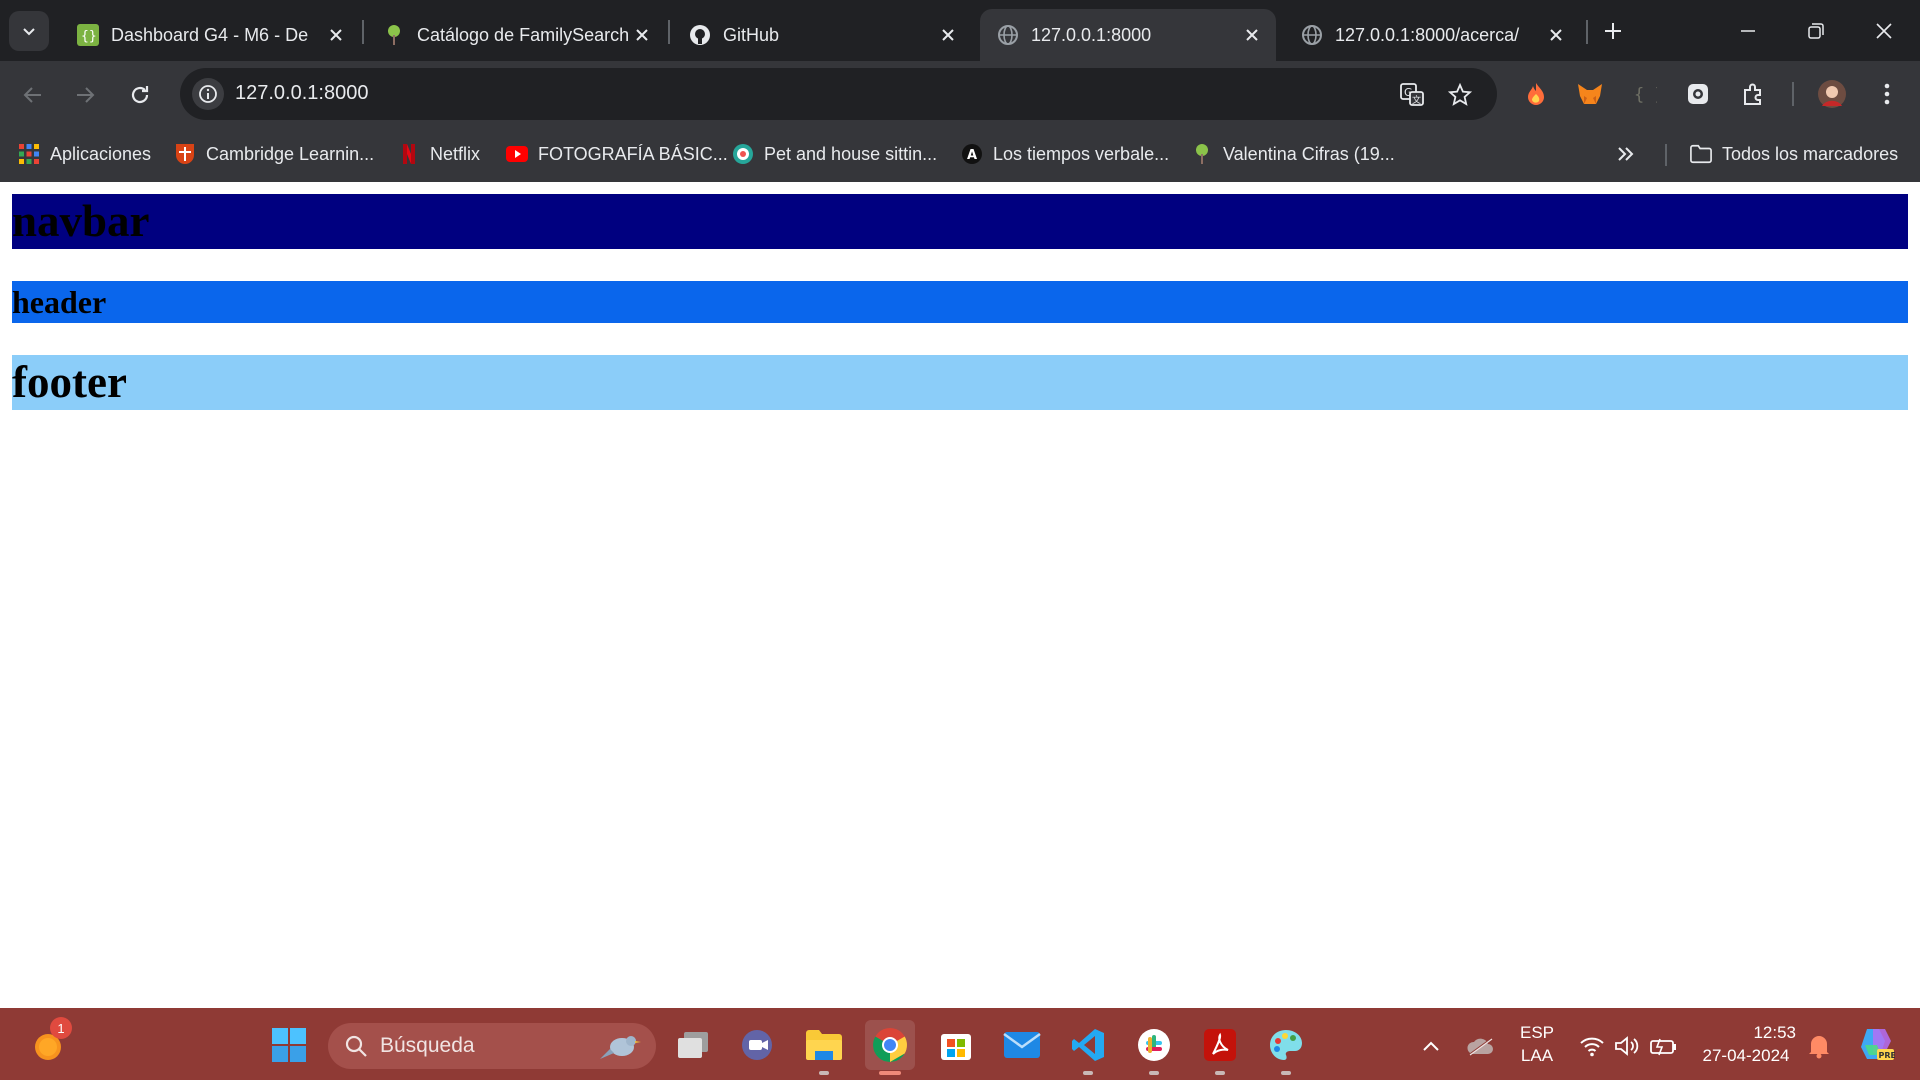 This screenshot has height=1080, width=1920. I want to click on slack-app, so click(1154, 1047).